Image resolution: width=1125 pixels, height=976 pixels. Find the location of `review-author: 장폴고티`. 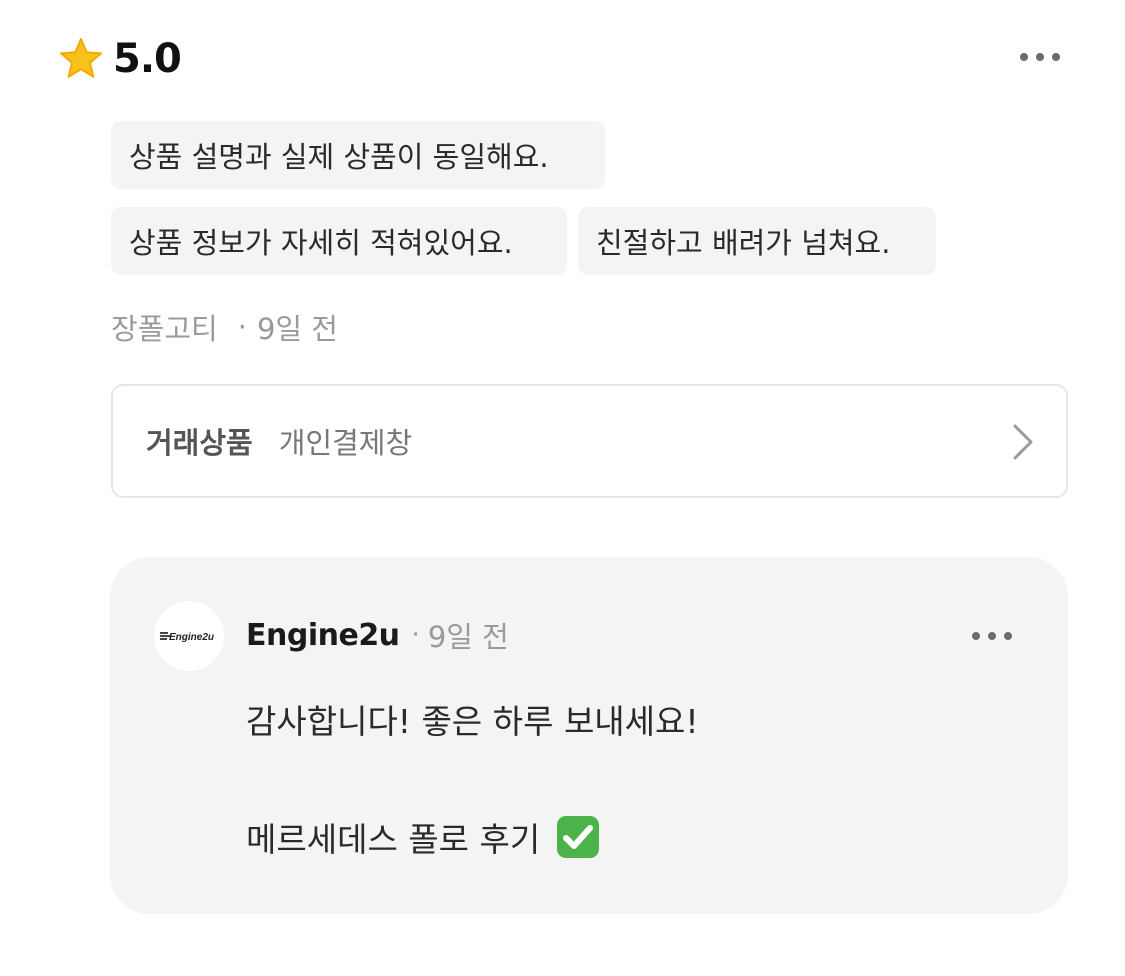

review-author: 장폴고티 is located at coordinates (164, 327).